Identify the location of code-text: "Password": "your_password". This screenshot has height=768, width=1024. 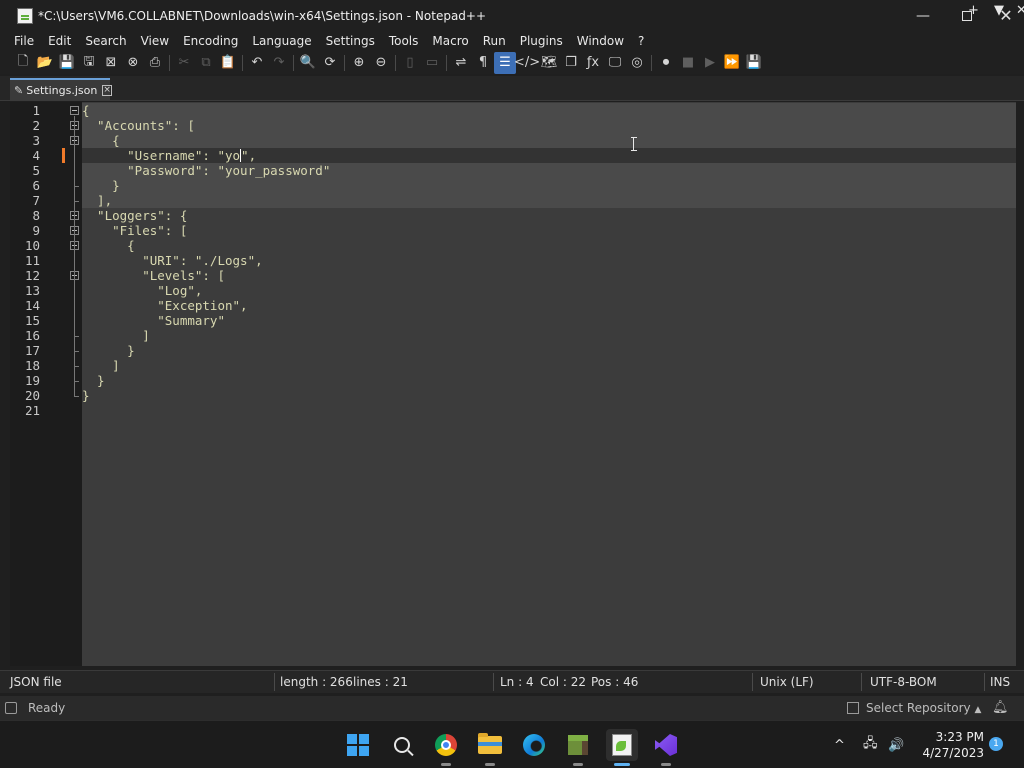
(206, 170).